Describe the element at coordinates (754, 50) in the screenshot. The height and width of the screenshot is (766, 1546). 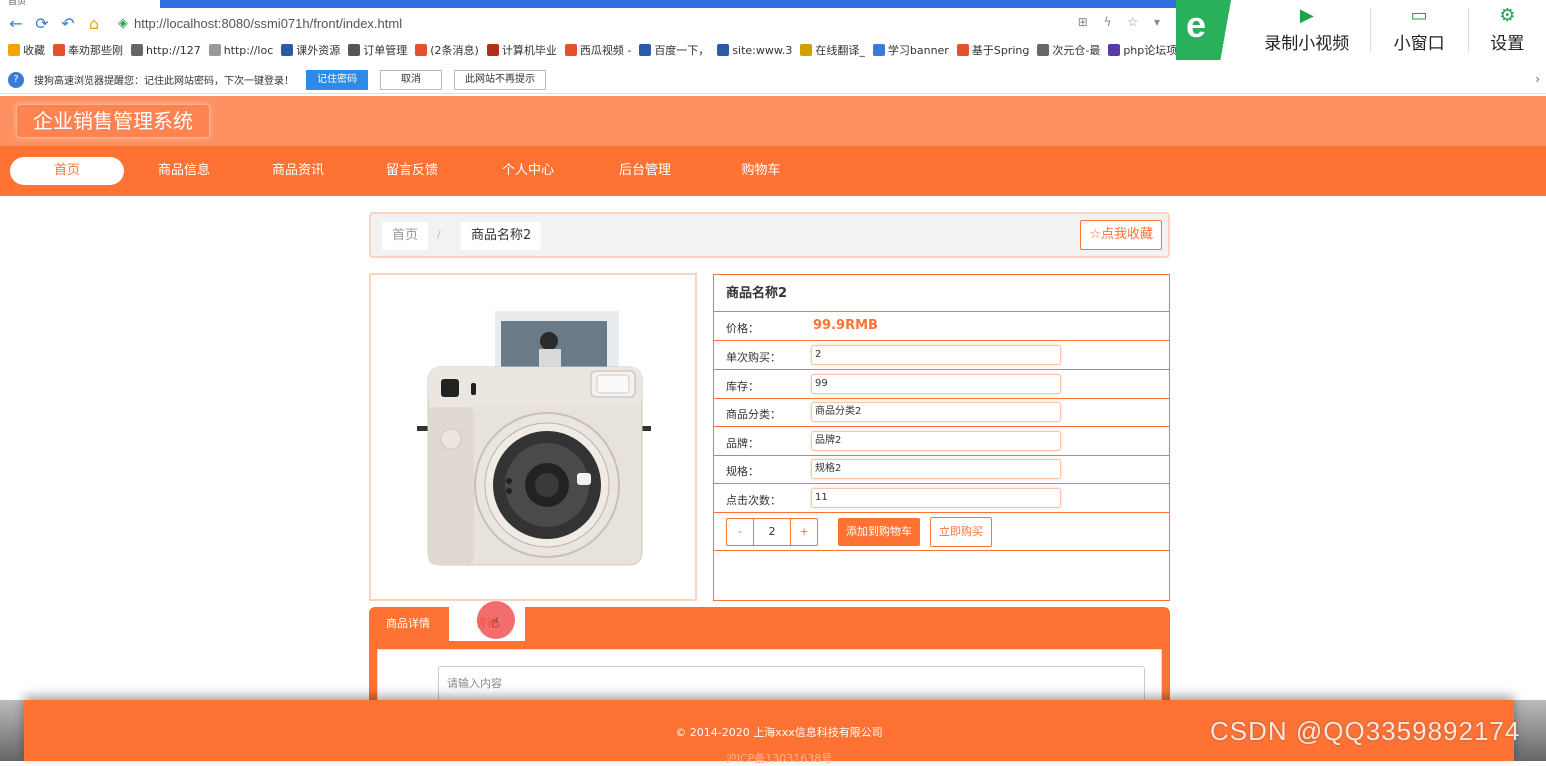
I see `bookmark-item: site:www.3` at that location.